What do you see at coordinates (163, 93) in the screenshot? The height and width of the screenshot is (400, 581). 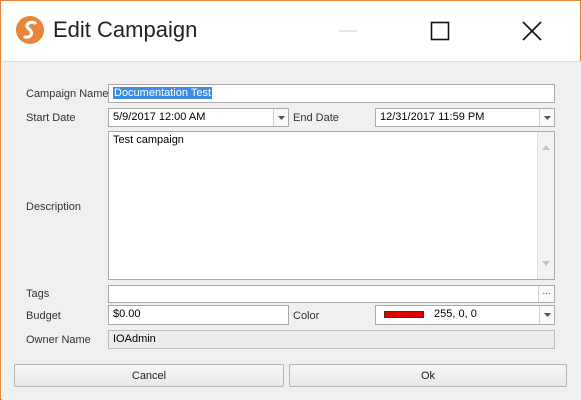 I see `campaign-name-value: Documentation Test` at bounding box center [163, 93].